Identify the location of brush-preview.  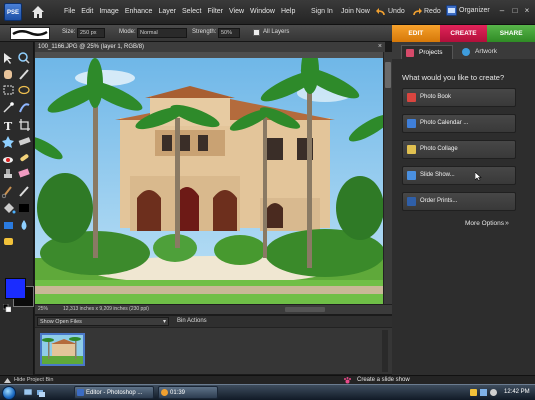
(30, 33).